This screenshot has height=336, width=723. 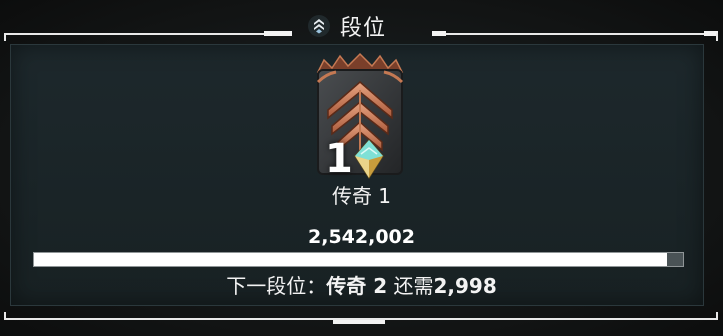 I want to click on frame-top-left-edge, so click(x=5, y=37).